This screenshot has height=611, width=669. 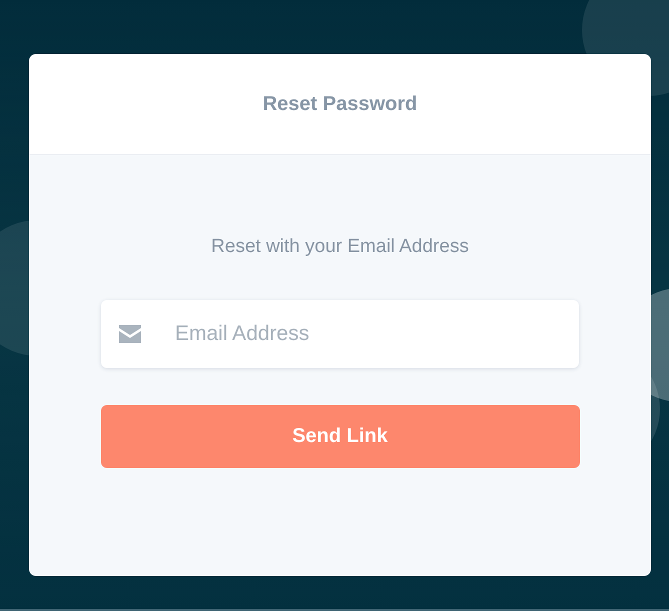 I want to click on card-subtitle: Reset with your Email Address, so click(x=340, y=247).